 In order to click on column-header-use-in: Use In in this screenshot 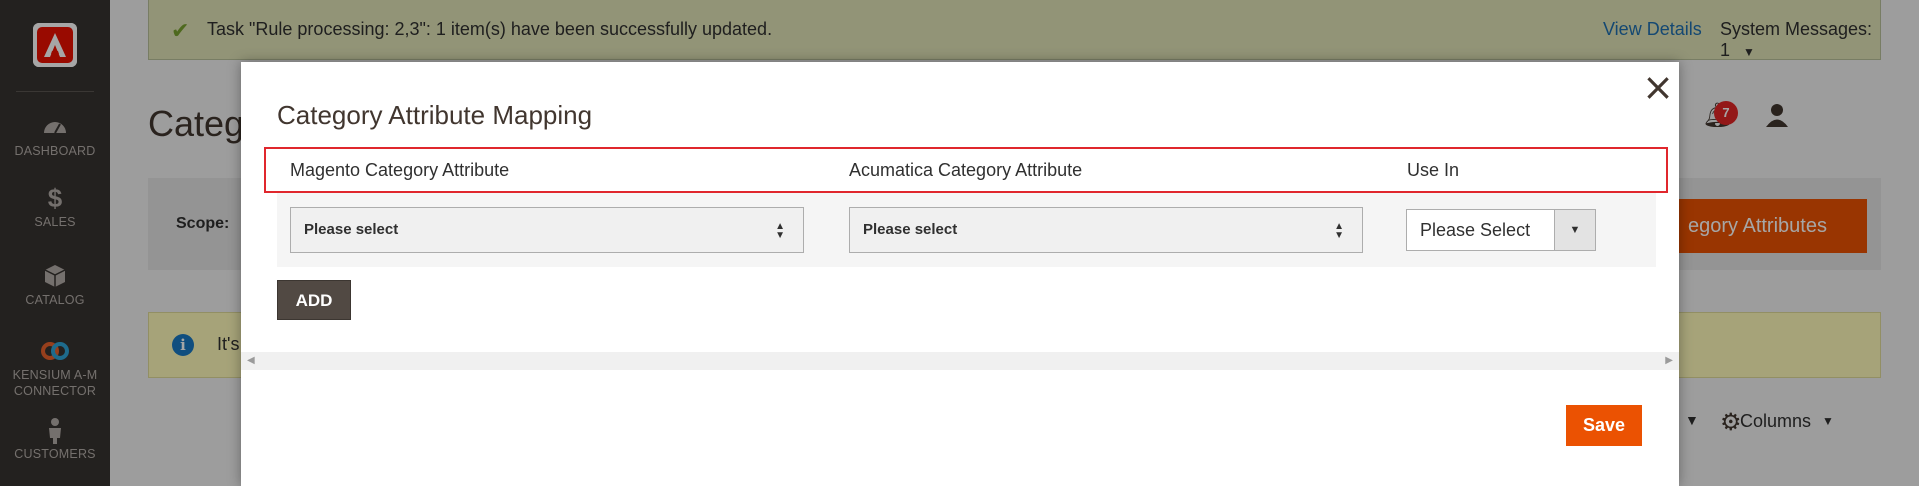, I will do `click(1433, 170)`.